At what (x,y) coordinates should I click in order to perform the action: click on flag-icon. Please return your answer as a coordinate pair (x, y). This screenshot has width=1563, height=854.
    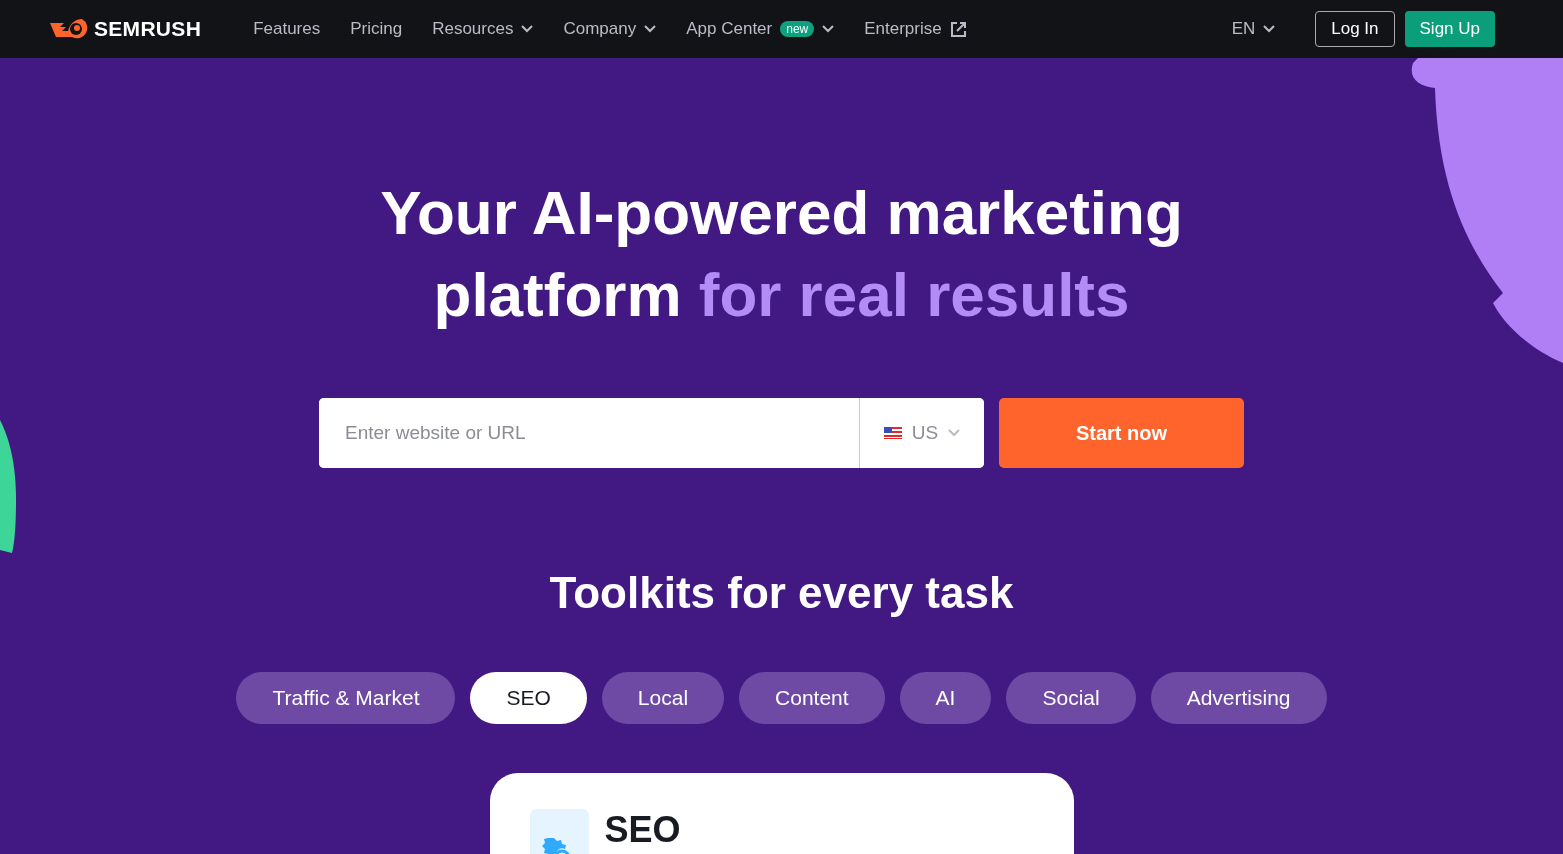
    Looking at the image, I should click on (892, 433).